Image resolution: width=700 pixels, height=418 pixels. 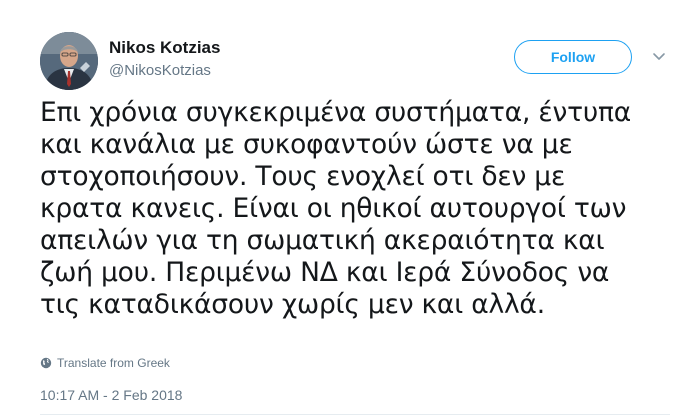 I want to click on tweet-text-line: και κανάλια με συκοφαντούν ώστε να με, so click(x=306, y=144).